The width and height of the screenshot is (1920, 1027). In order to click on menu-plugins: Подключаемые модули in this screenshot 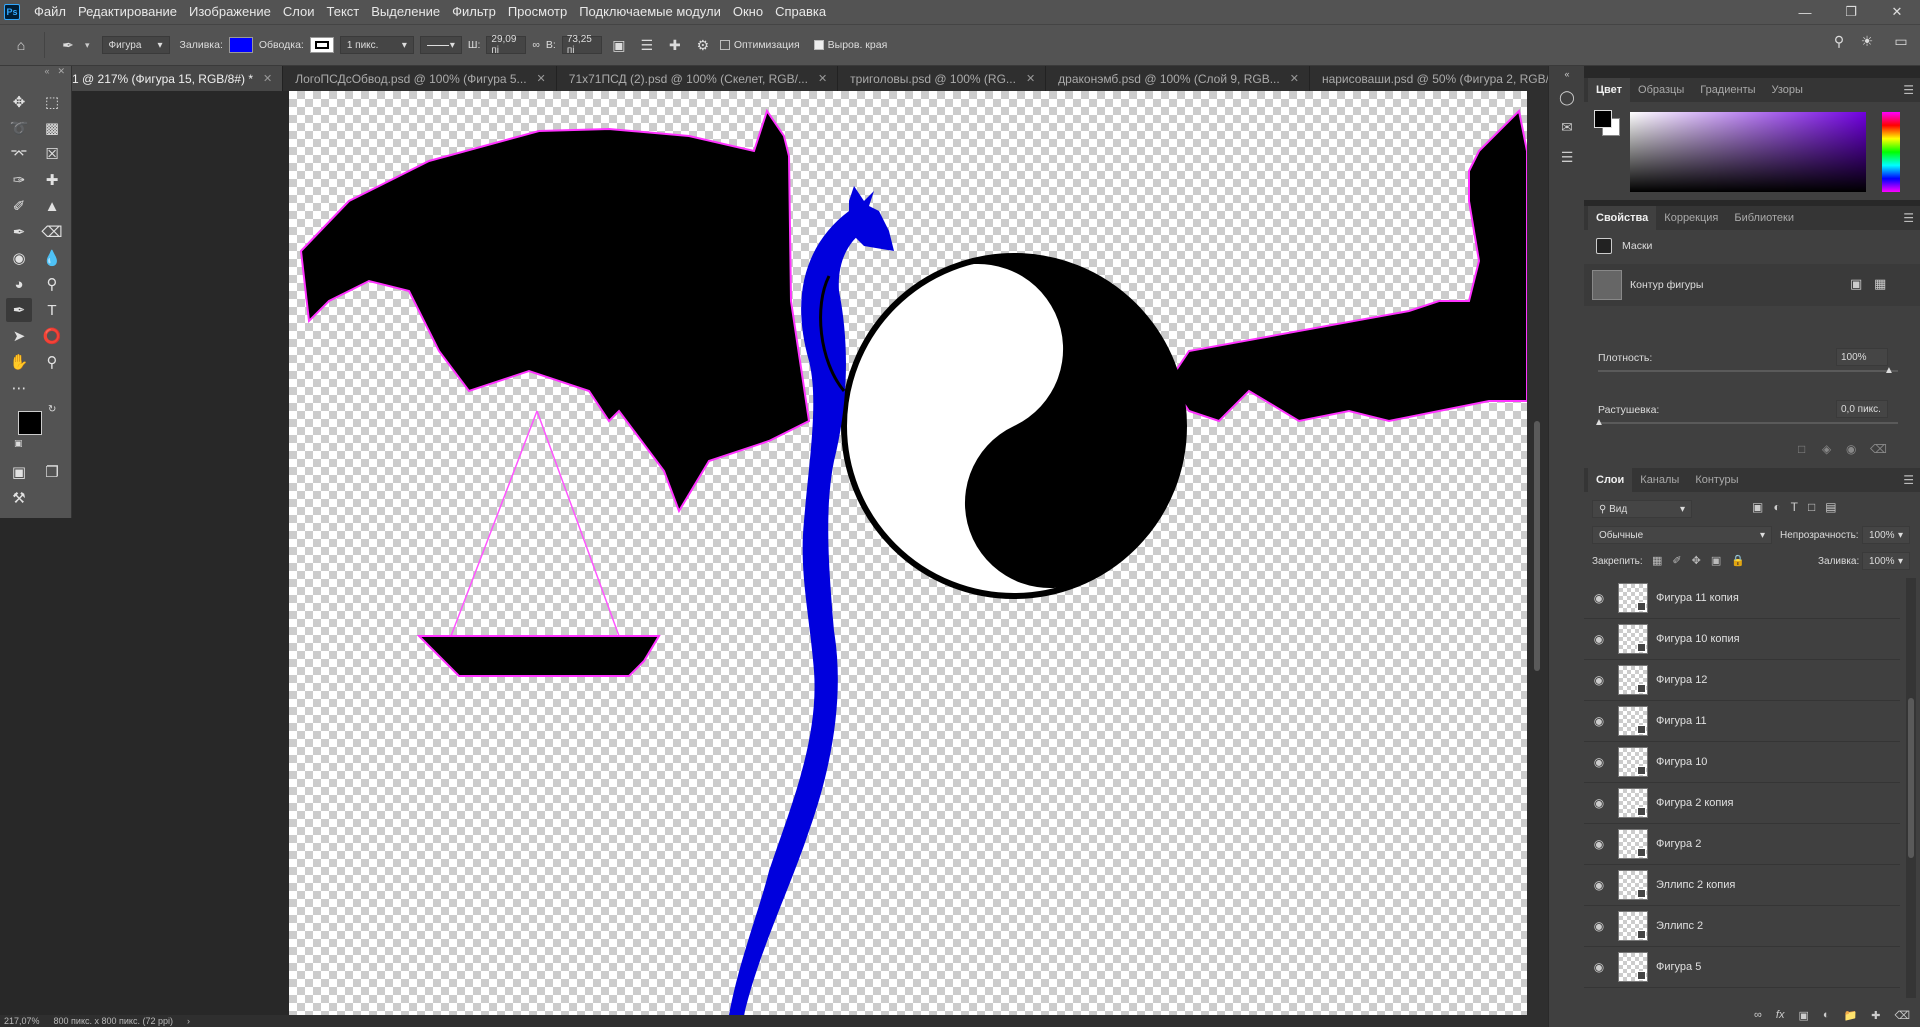, I will do `click(650, 12)`.